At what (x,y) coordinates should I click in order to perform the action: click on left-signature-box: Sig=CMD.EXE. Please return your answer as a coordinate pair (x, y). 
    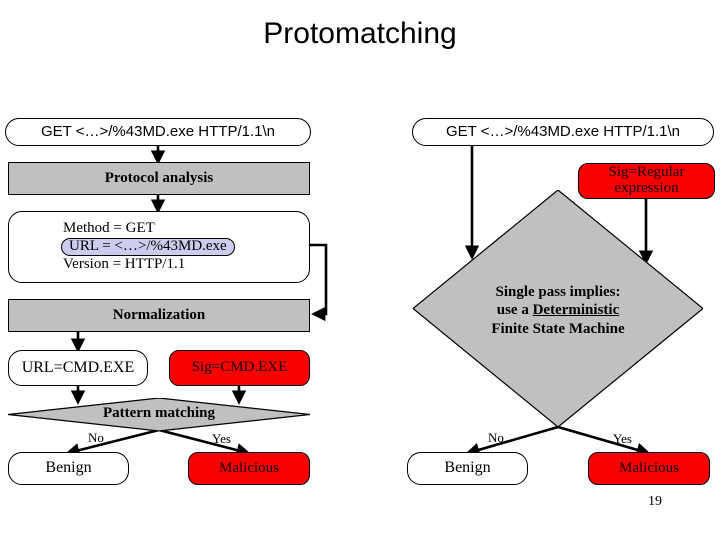
    Looking at the image, I should click on (239, 368).